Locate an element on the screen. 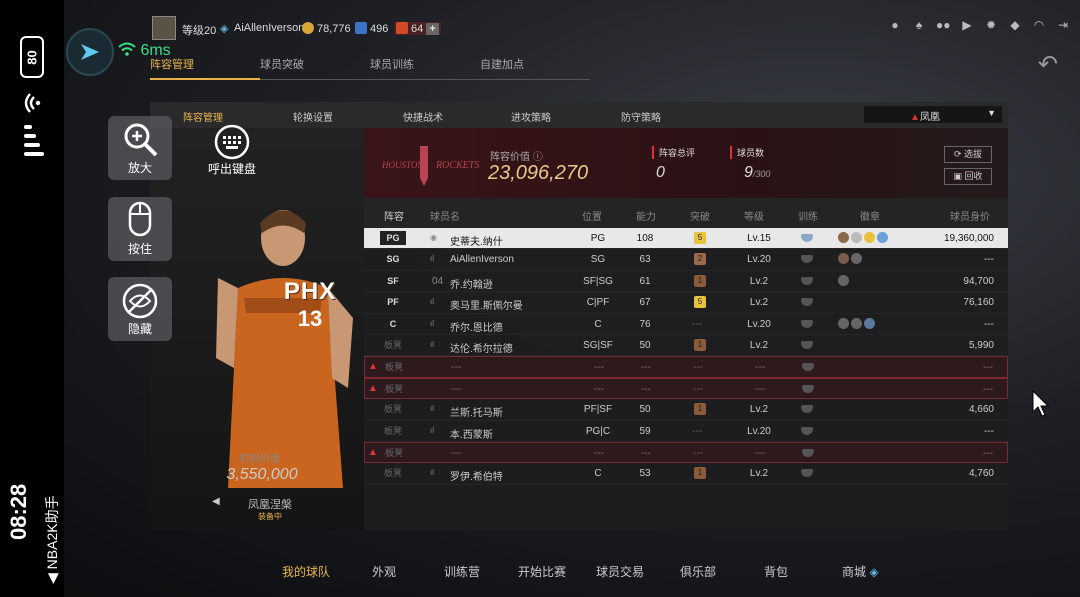 The width and height of the screenshot is (1080, 597). svg-text: ROCKETS is located at coordinates (457, 165).